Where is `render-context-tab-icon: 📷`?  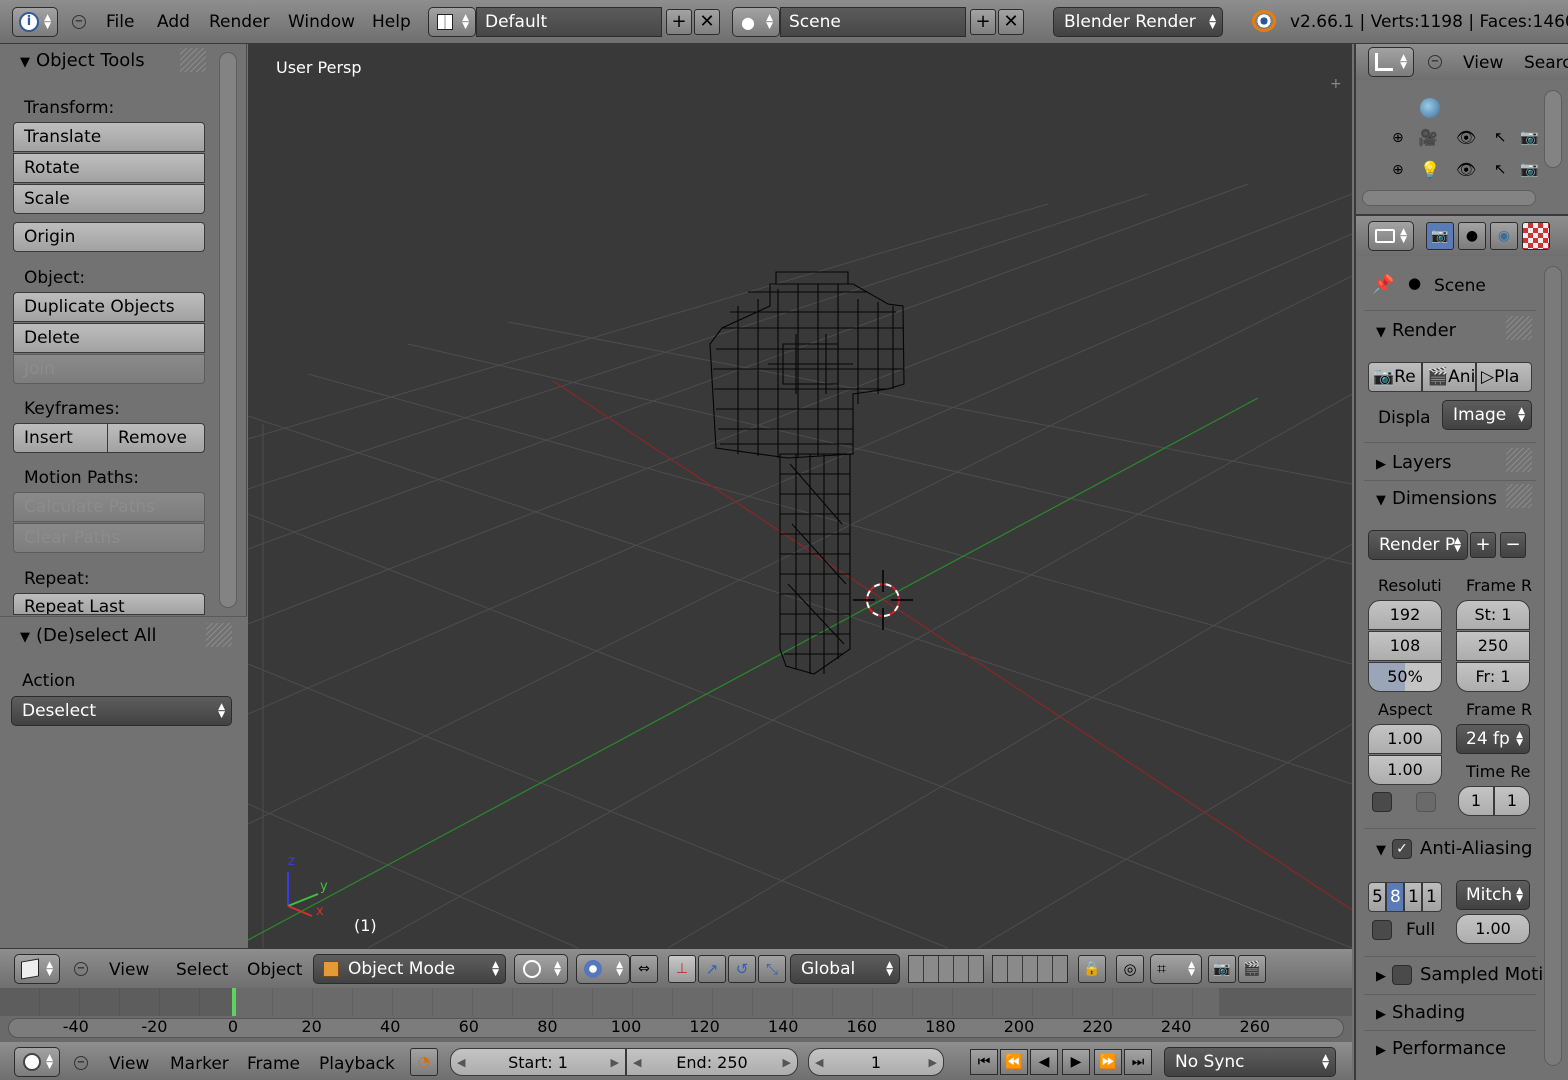 render-context-tab-icon: 📷 is located at coordinates (1440, 236).